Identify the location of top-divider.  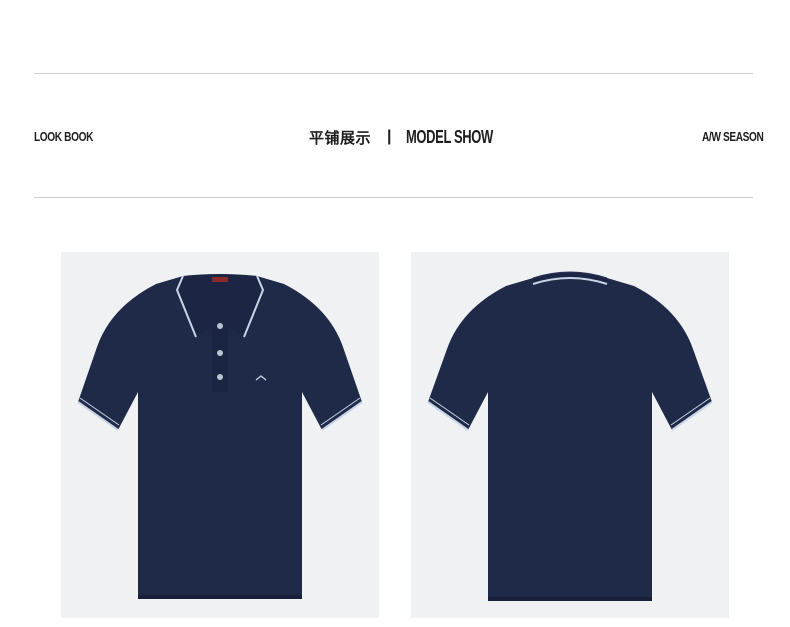
(393, 73).